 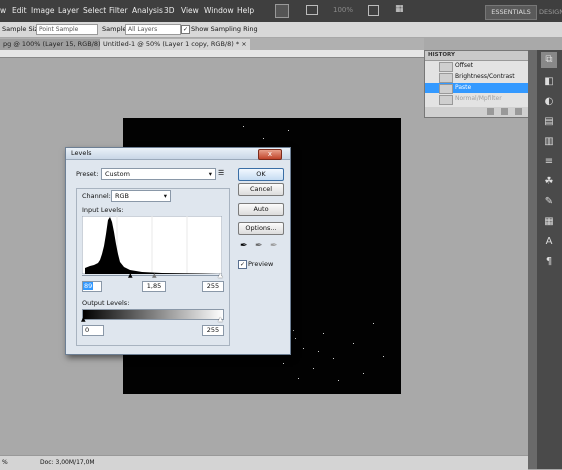 I want to click on trash-icon, so click(x=518, y=111).